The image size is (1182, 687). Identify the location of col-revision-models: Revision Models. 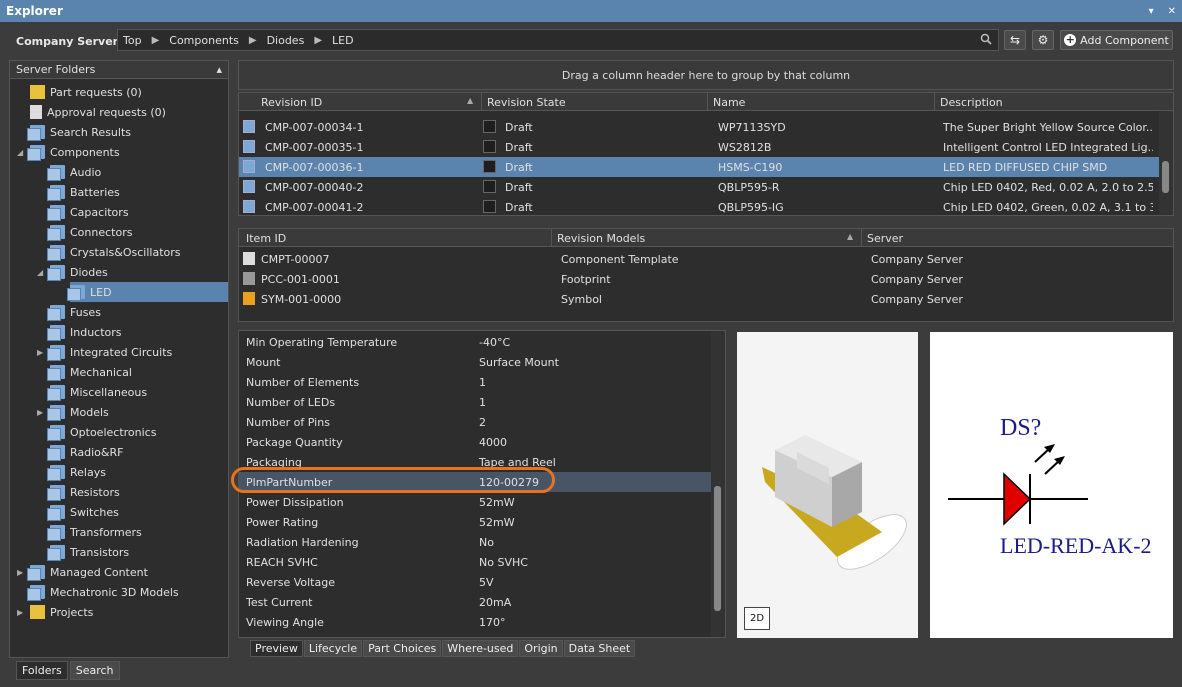
(601, 238).